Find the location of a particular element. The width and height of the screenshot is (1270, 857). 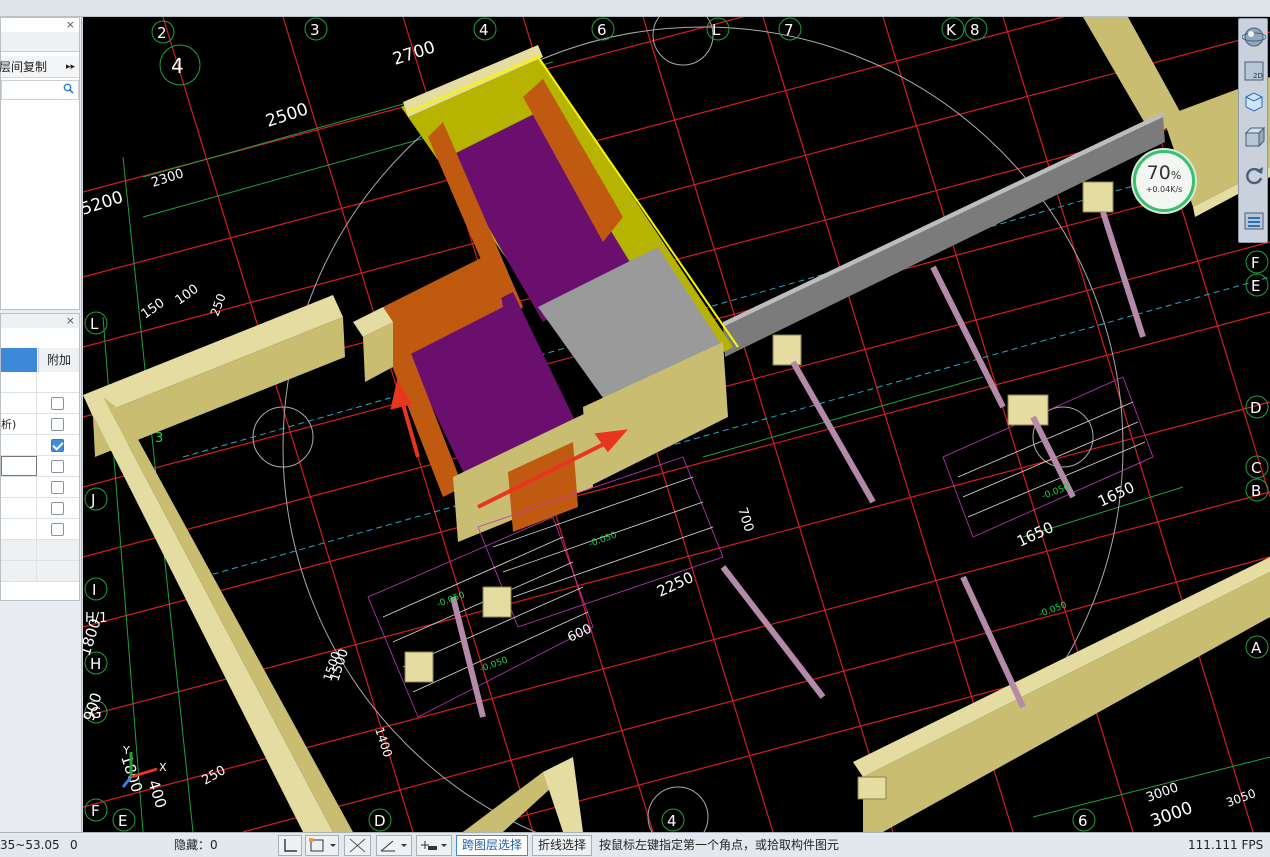

grid-label-4b: 4 is located at coordinates (180, 65).